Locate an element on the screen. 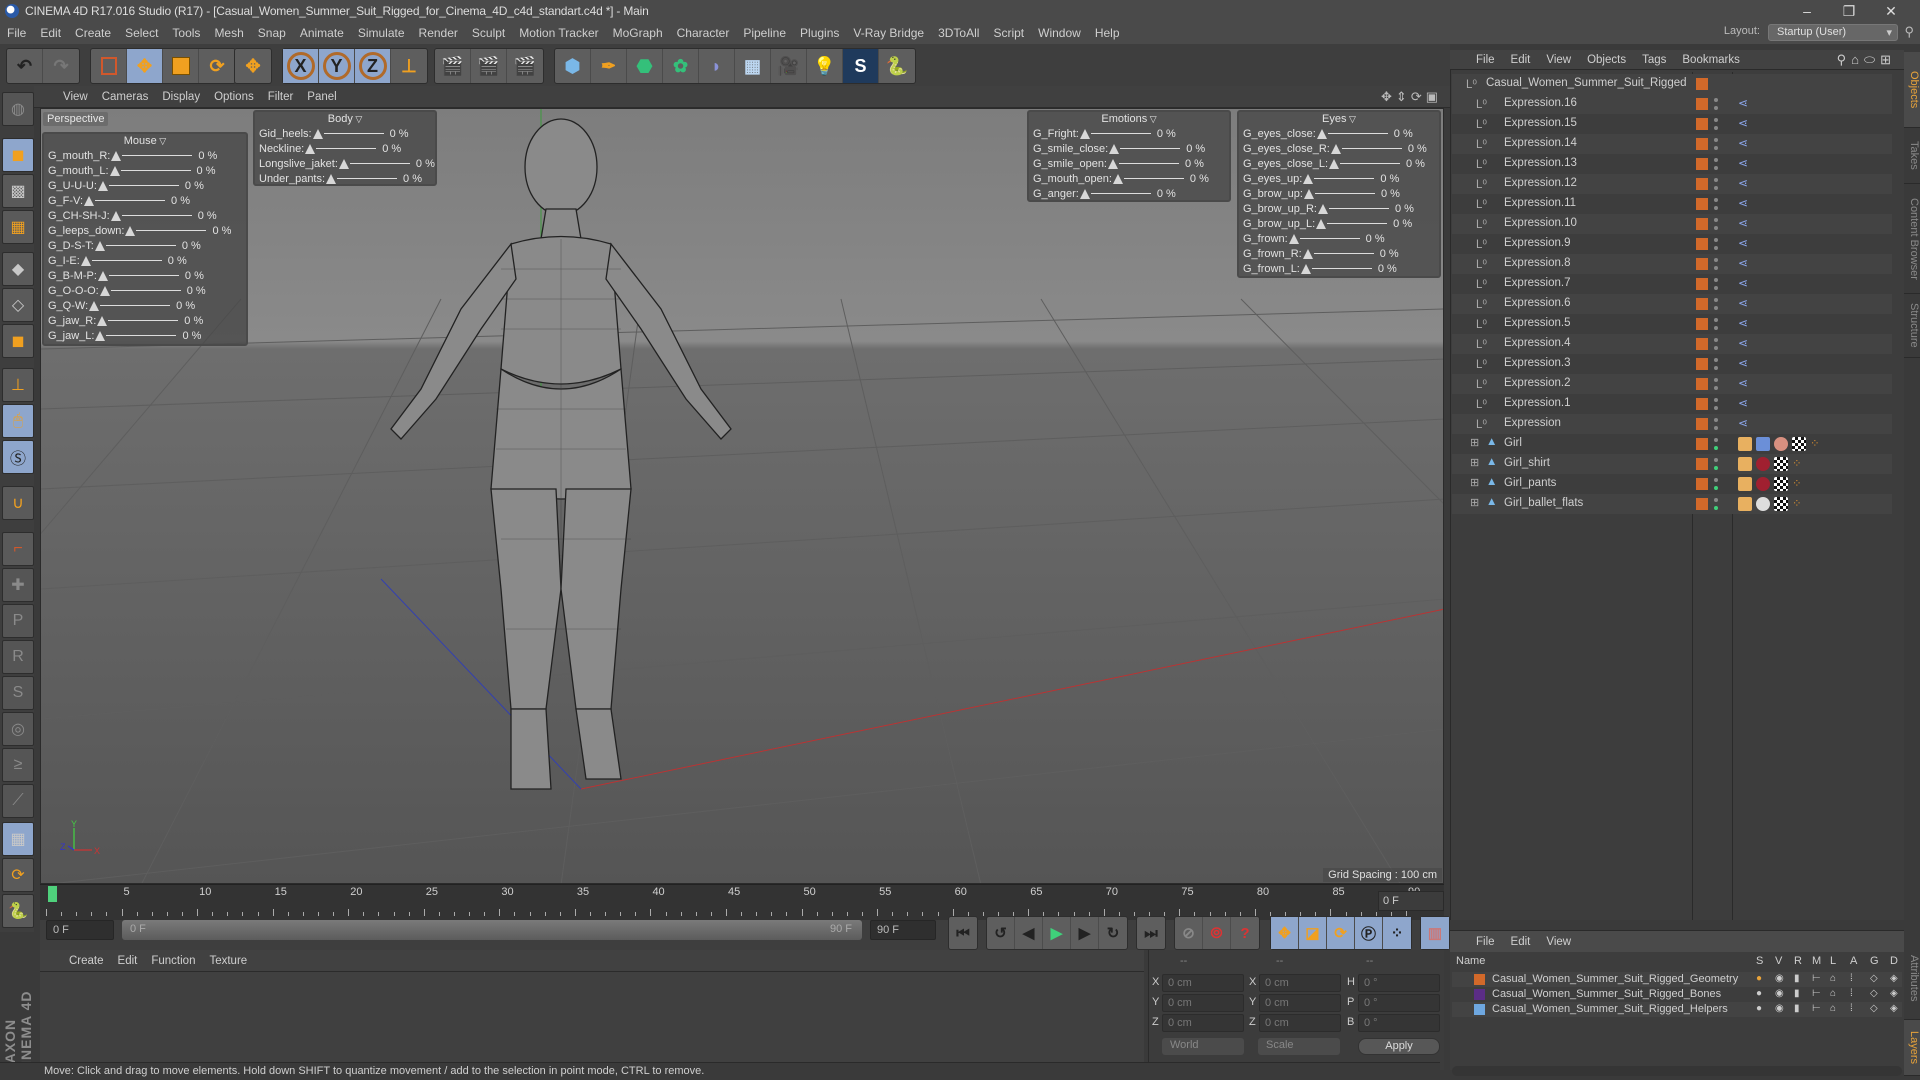 The height and width of the screenshot is (1080, 1920). floor-icon: ▦ is located at coordinates (753, 66).